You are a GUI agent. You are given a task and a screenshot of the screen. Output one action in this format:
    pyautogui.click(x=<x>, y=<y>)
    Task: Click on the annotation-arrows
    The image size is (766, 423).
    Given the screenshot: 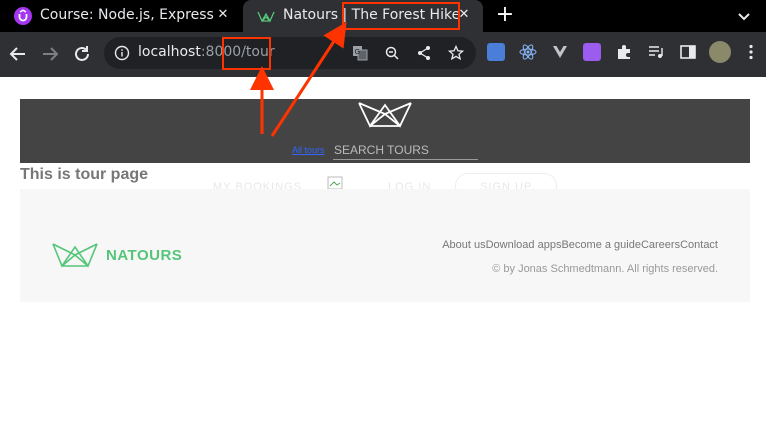 What is the action you would take?
    pyautogui.click(x=298, y=79)
    